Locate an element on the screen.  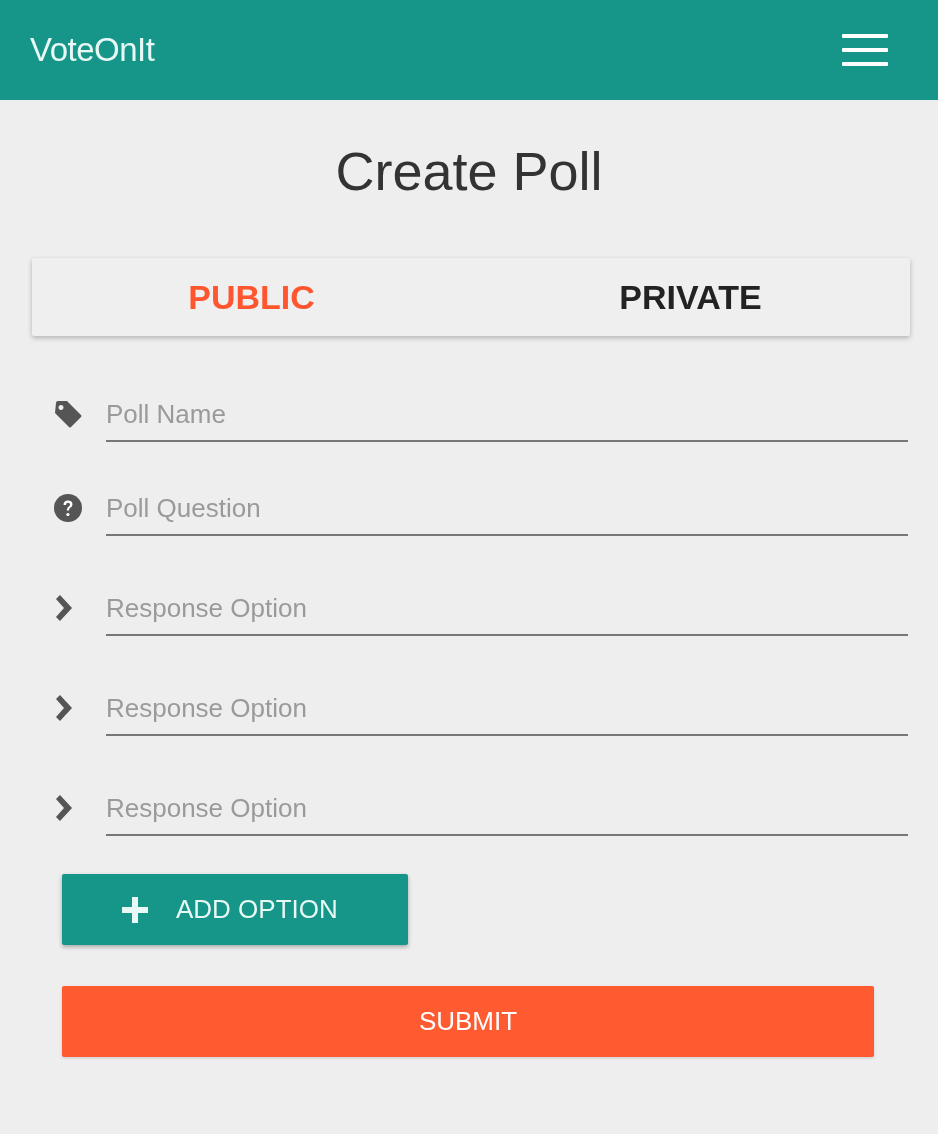
submit-button: SUBMIT is located at coordinates (468, 1021).